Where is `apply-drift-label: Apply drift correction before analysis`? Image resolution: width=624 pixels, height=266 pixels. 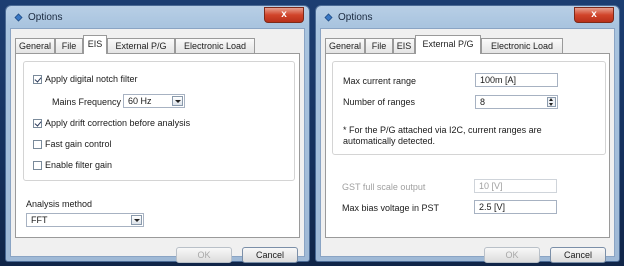 apply-drift-label: Apply drift correction before analysis is located at coordinates (118, 123).